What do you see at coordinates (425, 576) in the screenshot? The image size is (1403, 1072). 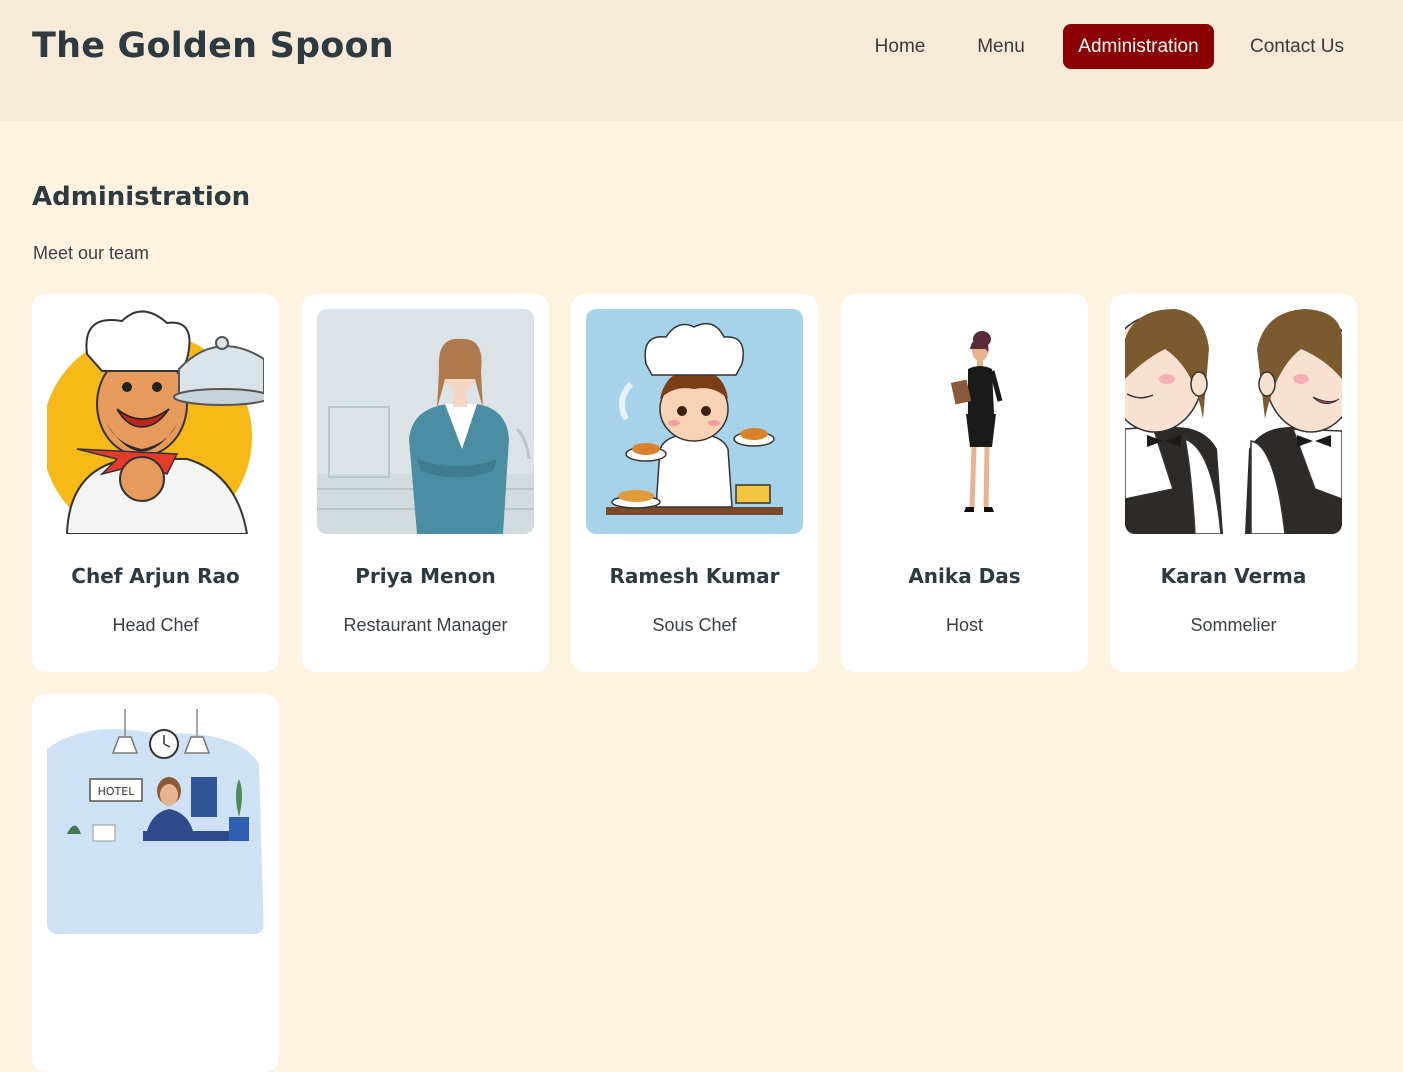 I see `team-member-name: Priya Menon` at bounding box center [425, 576].